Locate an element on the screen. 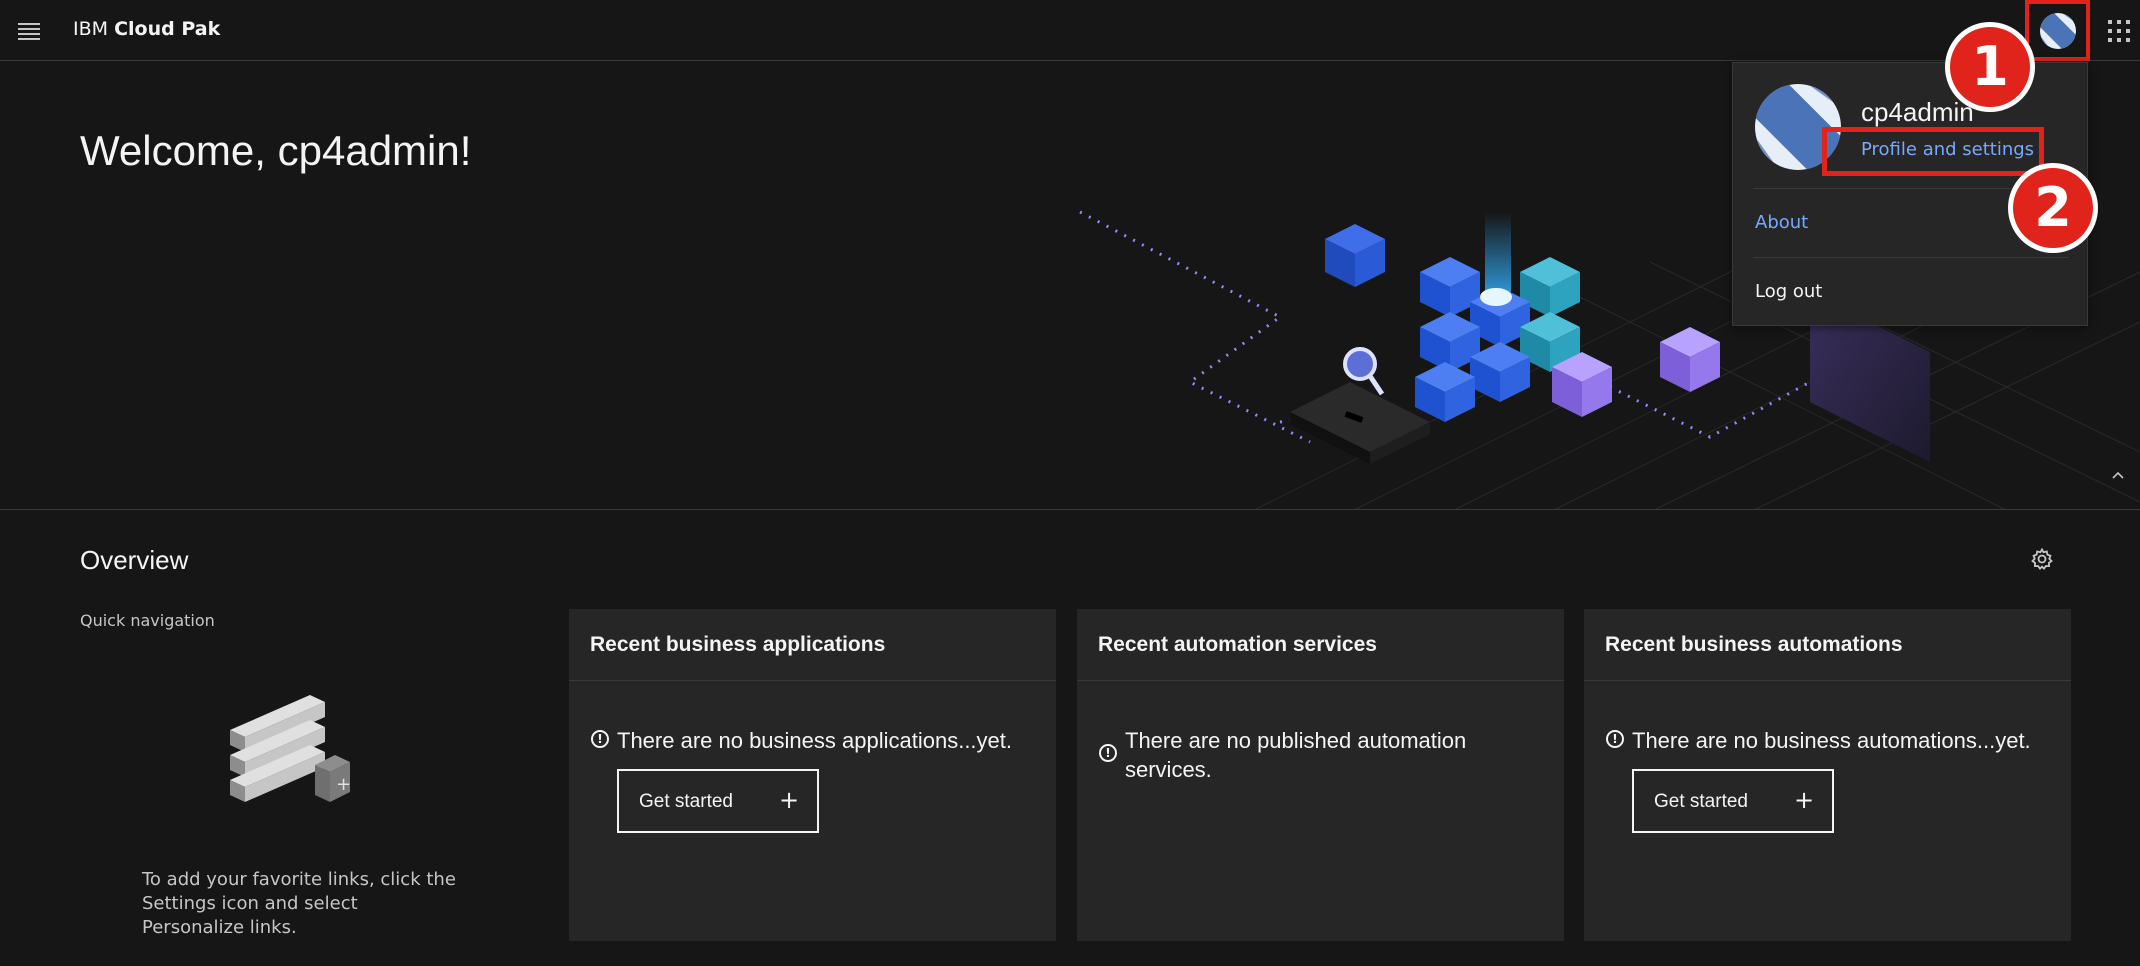 This screenshot has width=2140, height=966. card-title: Recent business automations is located at coordinates (1754, 644).